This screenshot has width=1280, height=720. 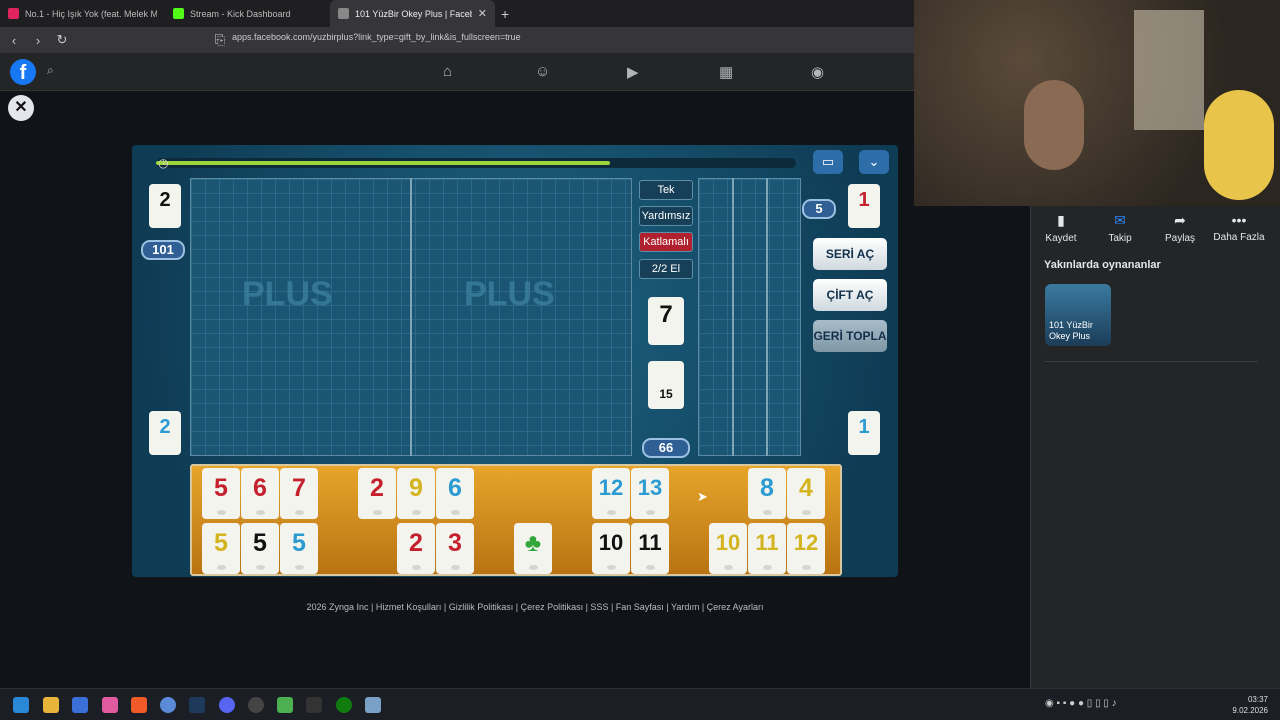 I want to click on tab-title: Stream - Kick Dashboard, so click(x=240, y=13).